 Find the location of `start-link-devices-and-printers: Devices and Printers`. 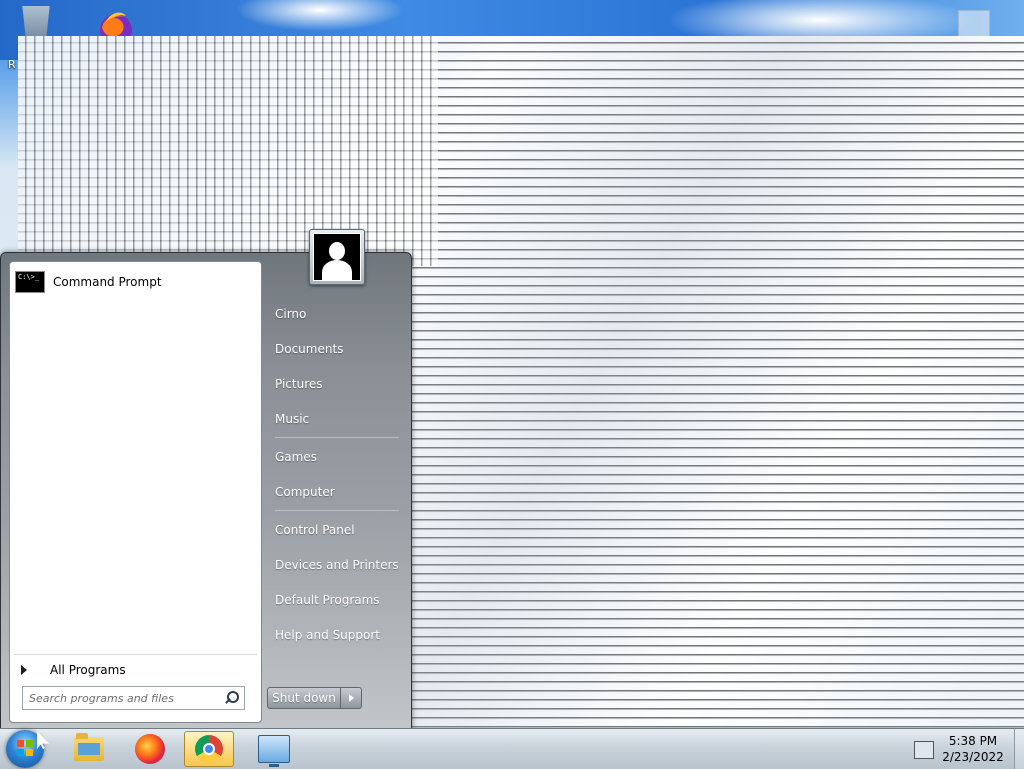

start-link-devices-and-printers: Devices and Printers is located at coordinates (335, 565).